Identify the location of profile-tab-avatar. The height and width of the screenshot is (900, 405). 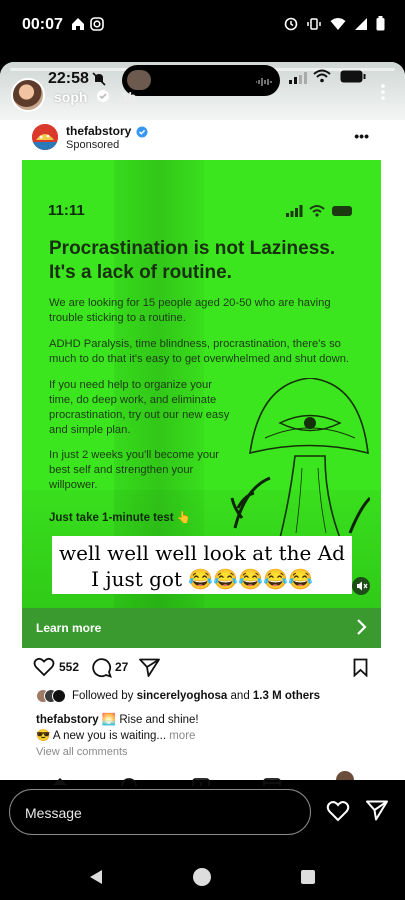
(345, 775).